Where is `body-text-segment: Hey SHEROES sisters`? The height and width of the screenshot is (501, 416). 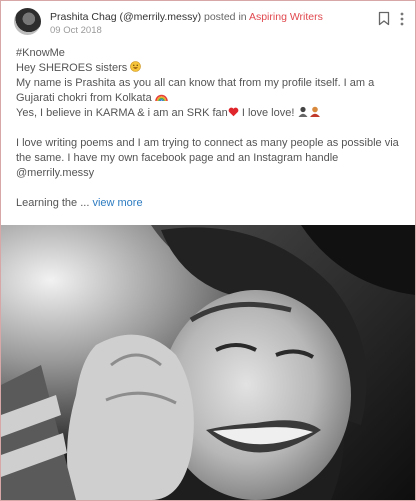 body-text-segment: Hey SHEROES sisters is located at coordinates (72, 68).